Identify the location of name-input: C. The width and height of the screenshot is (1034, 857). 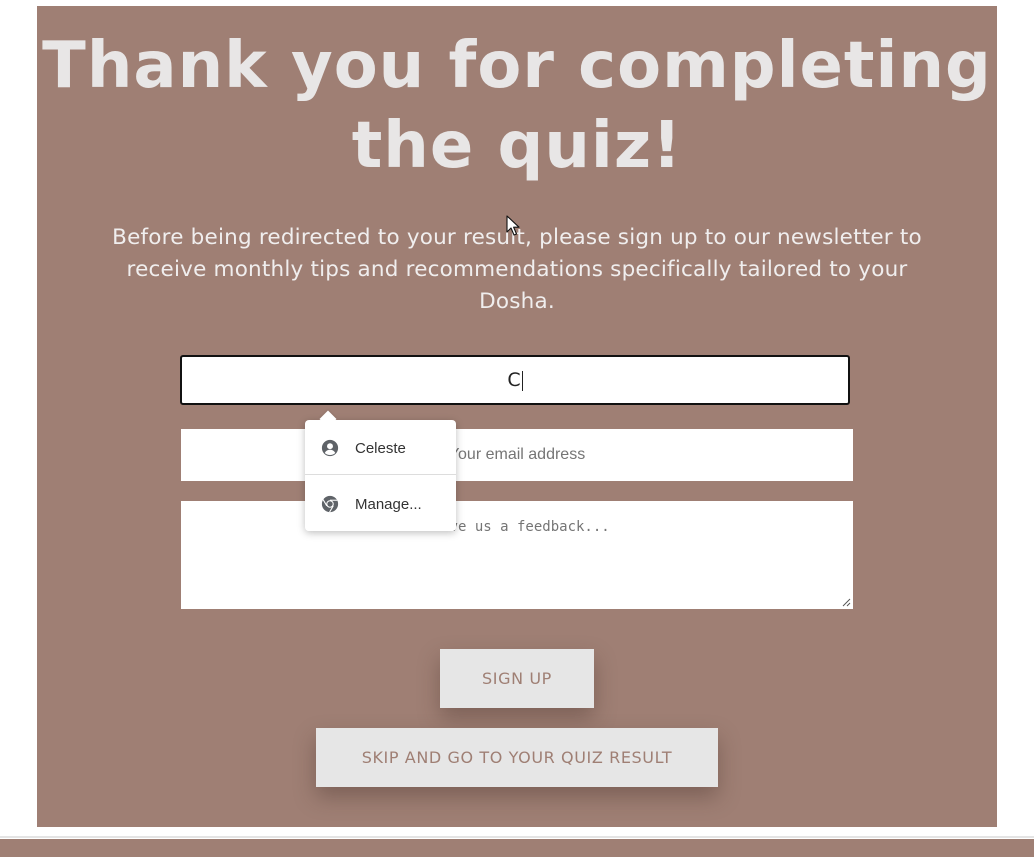
(515, 380).